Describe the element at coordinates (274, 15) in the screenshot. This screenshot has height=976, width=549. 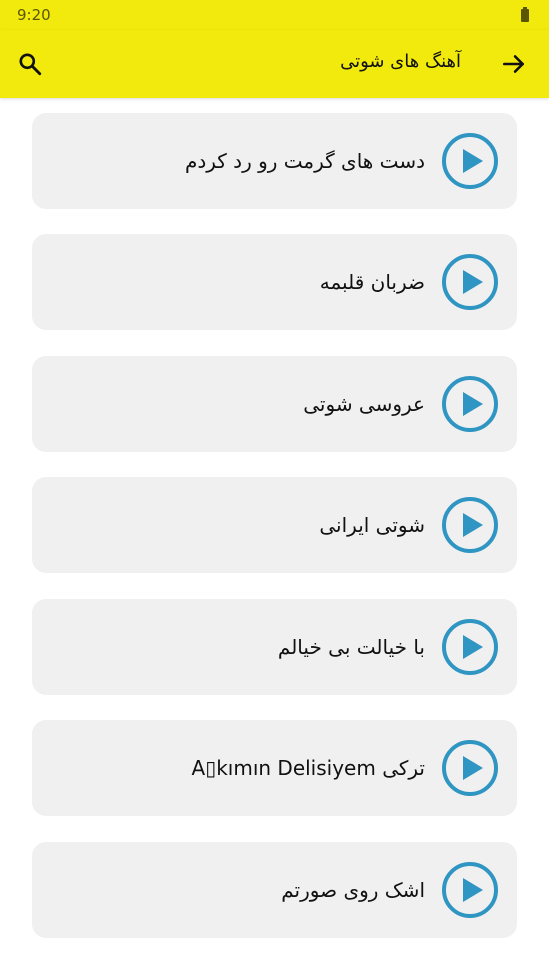
I see `status-bar: 9:20` at that location.